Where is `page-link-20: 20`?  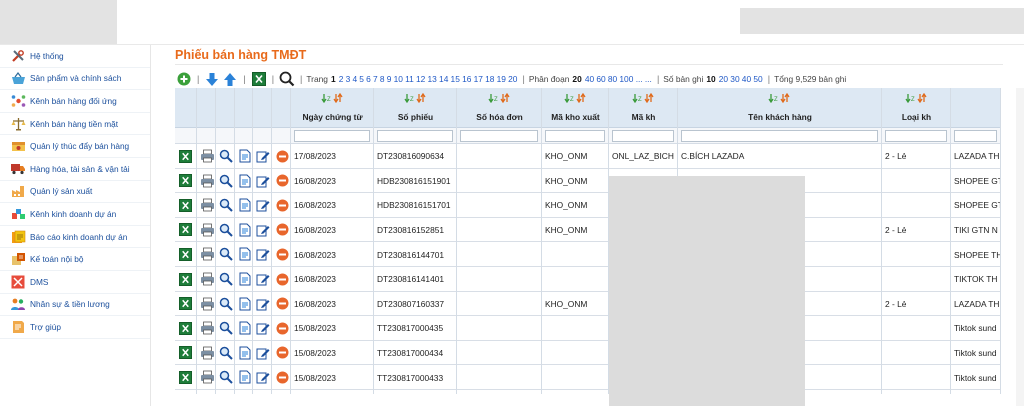
page-link-20: 20 is located at coordinates (512, 79).